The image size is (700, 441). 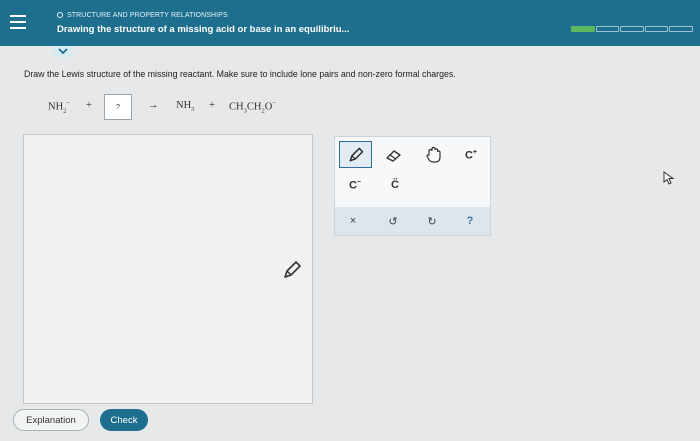 What do you see at coordinates (147, 15) in the screenshot?
I see `section-name: STRUCTURE AND PROPERTY RELATIONSHIPS` at bounding box center [147, 15].